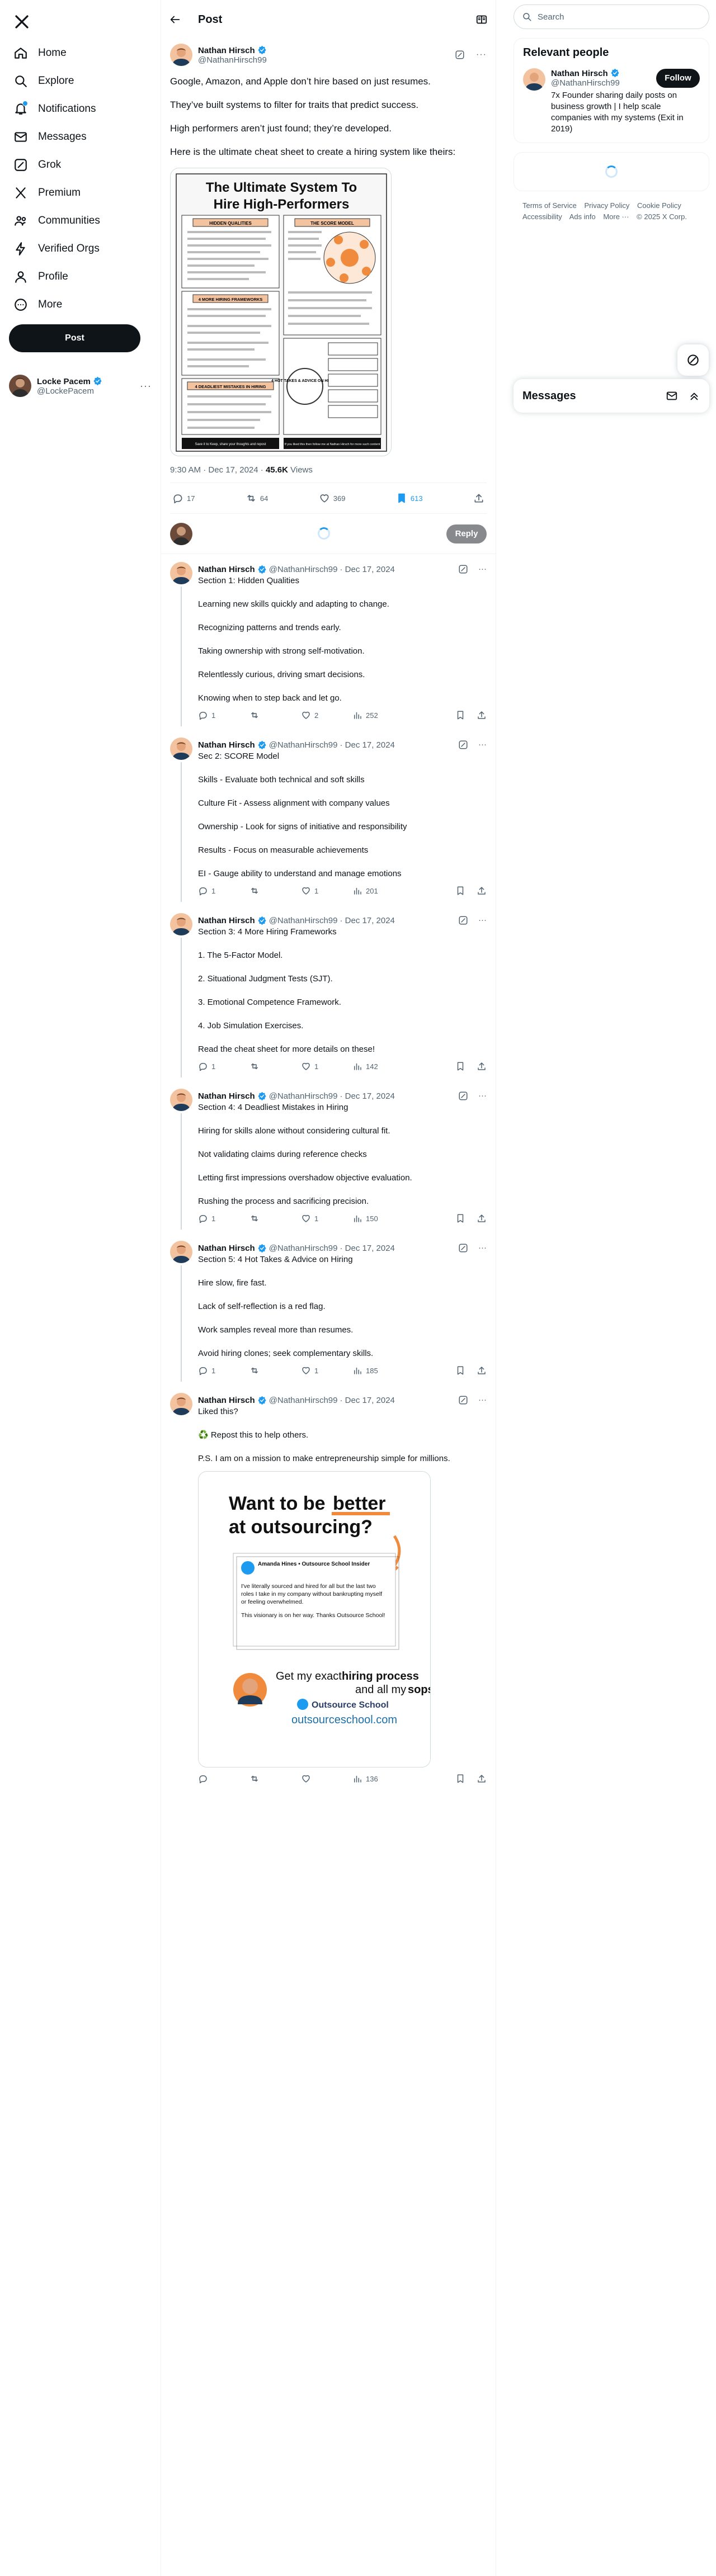 The image size is (716, 2576). I want to click on person-name: Nathan Hirsch, so click(579, 73).